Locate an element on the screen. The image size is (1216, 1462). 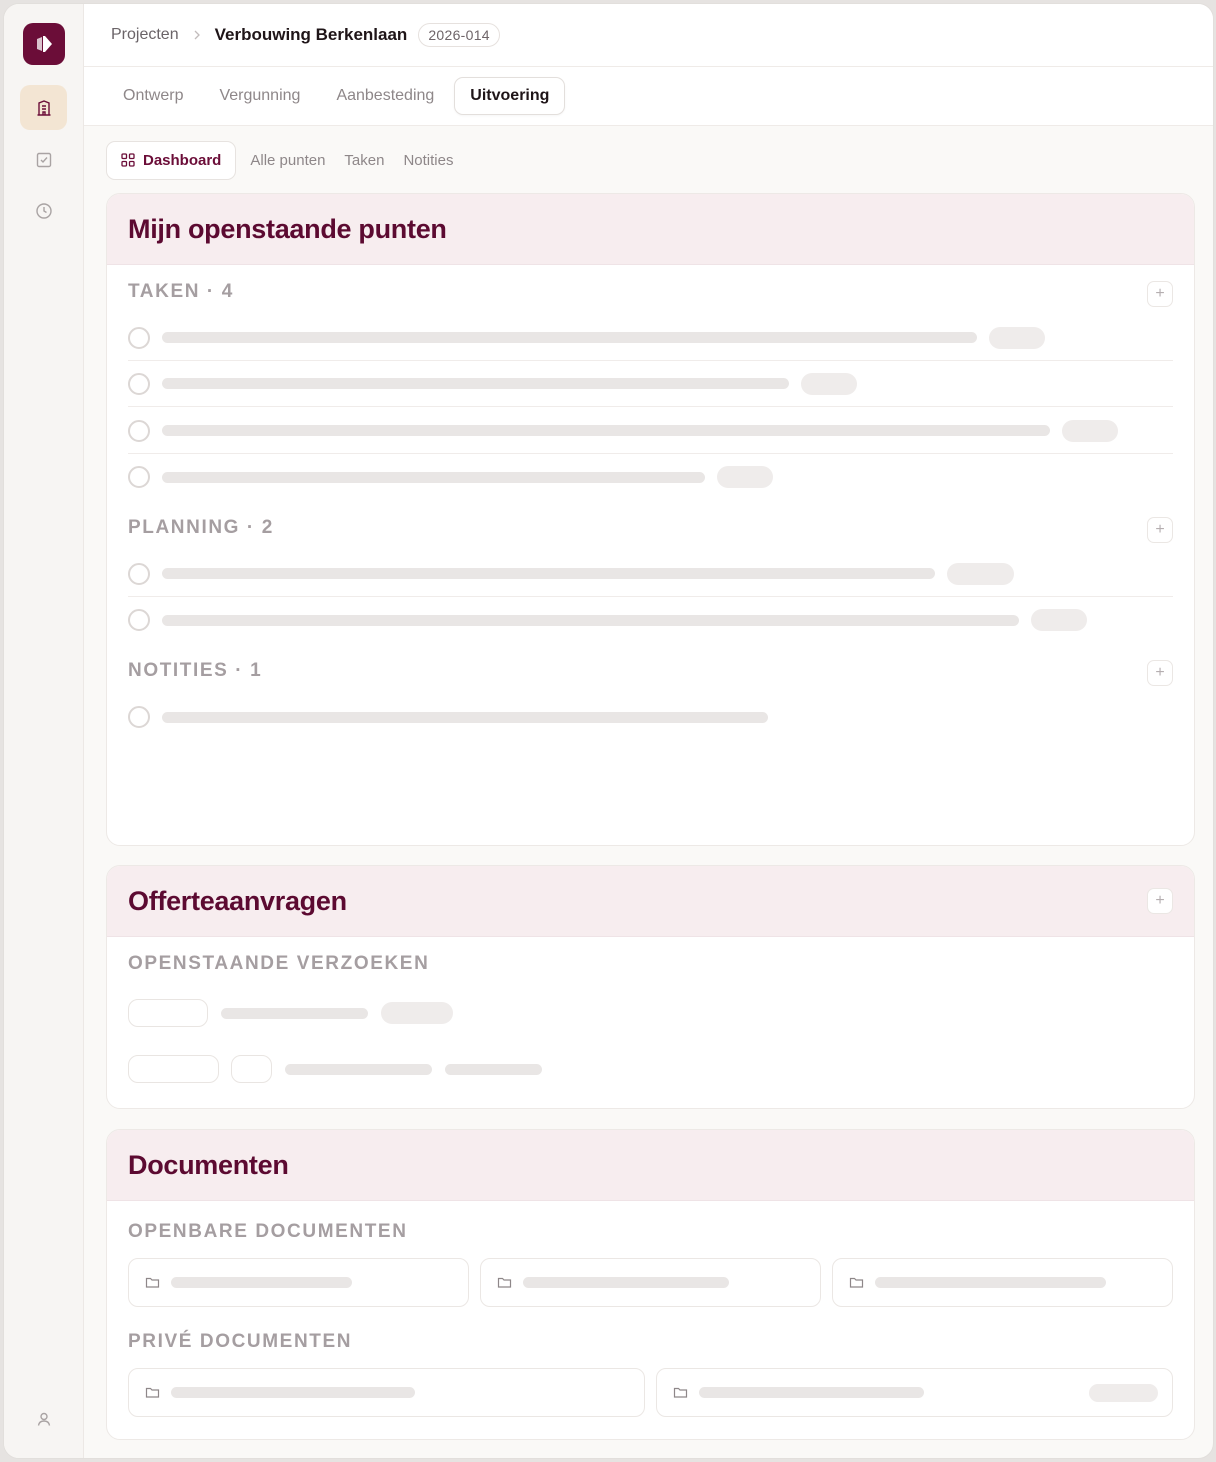
tab-vergunning: Vergunning is located at coordinates (259, 96).